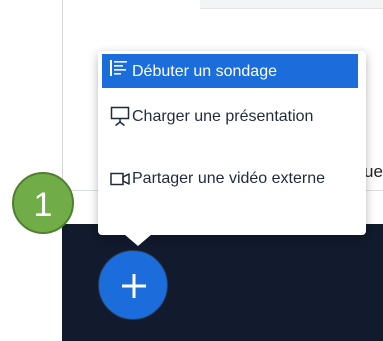  I want to click on presentation-icon, so click(117, 119).